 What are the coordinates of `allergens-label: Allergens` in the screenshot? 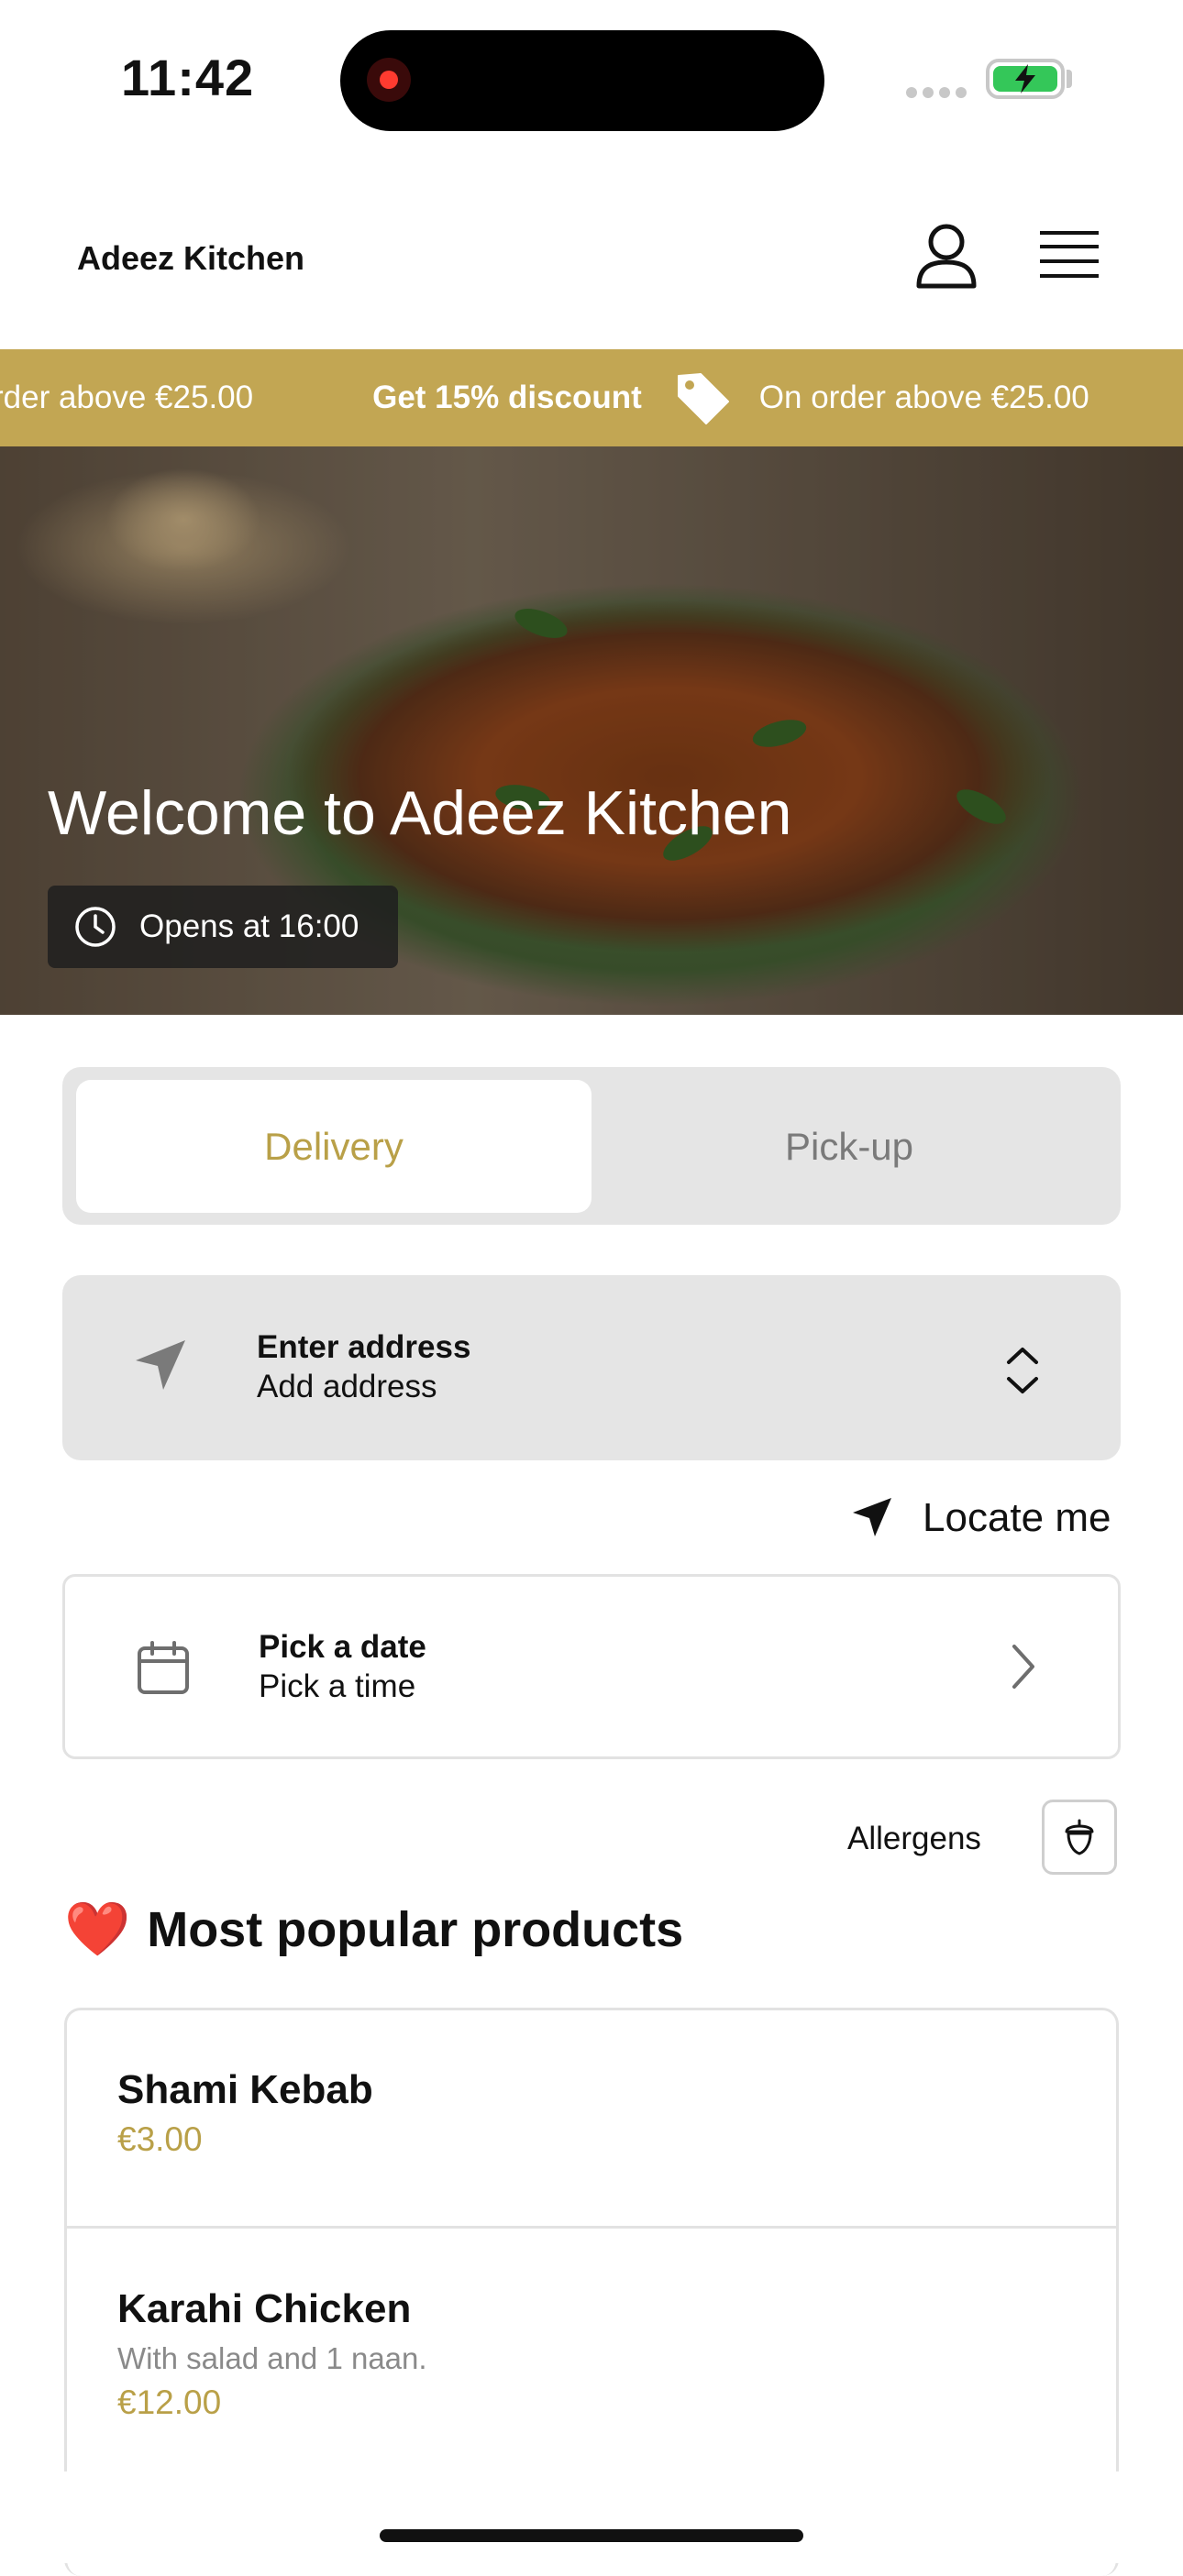 It's located at (914, 1838).